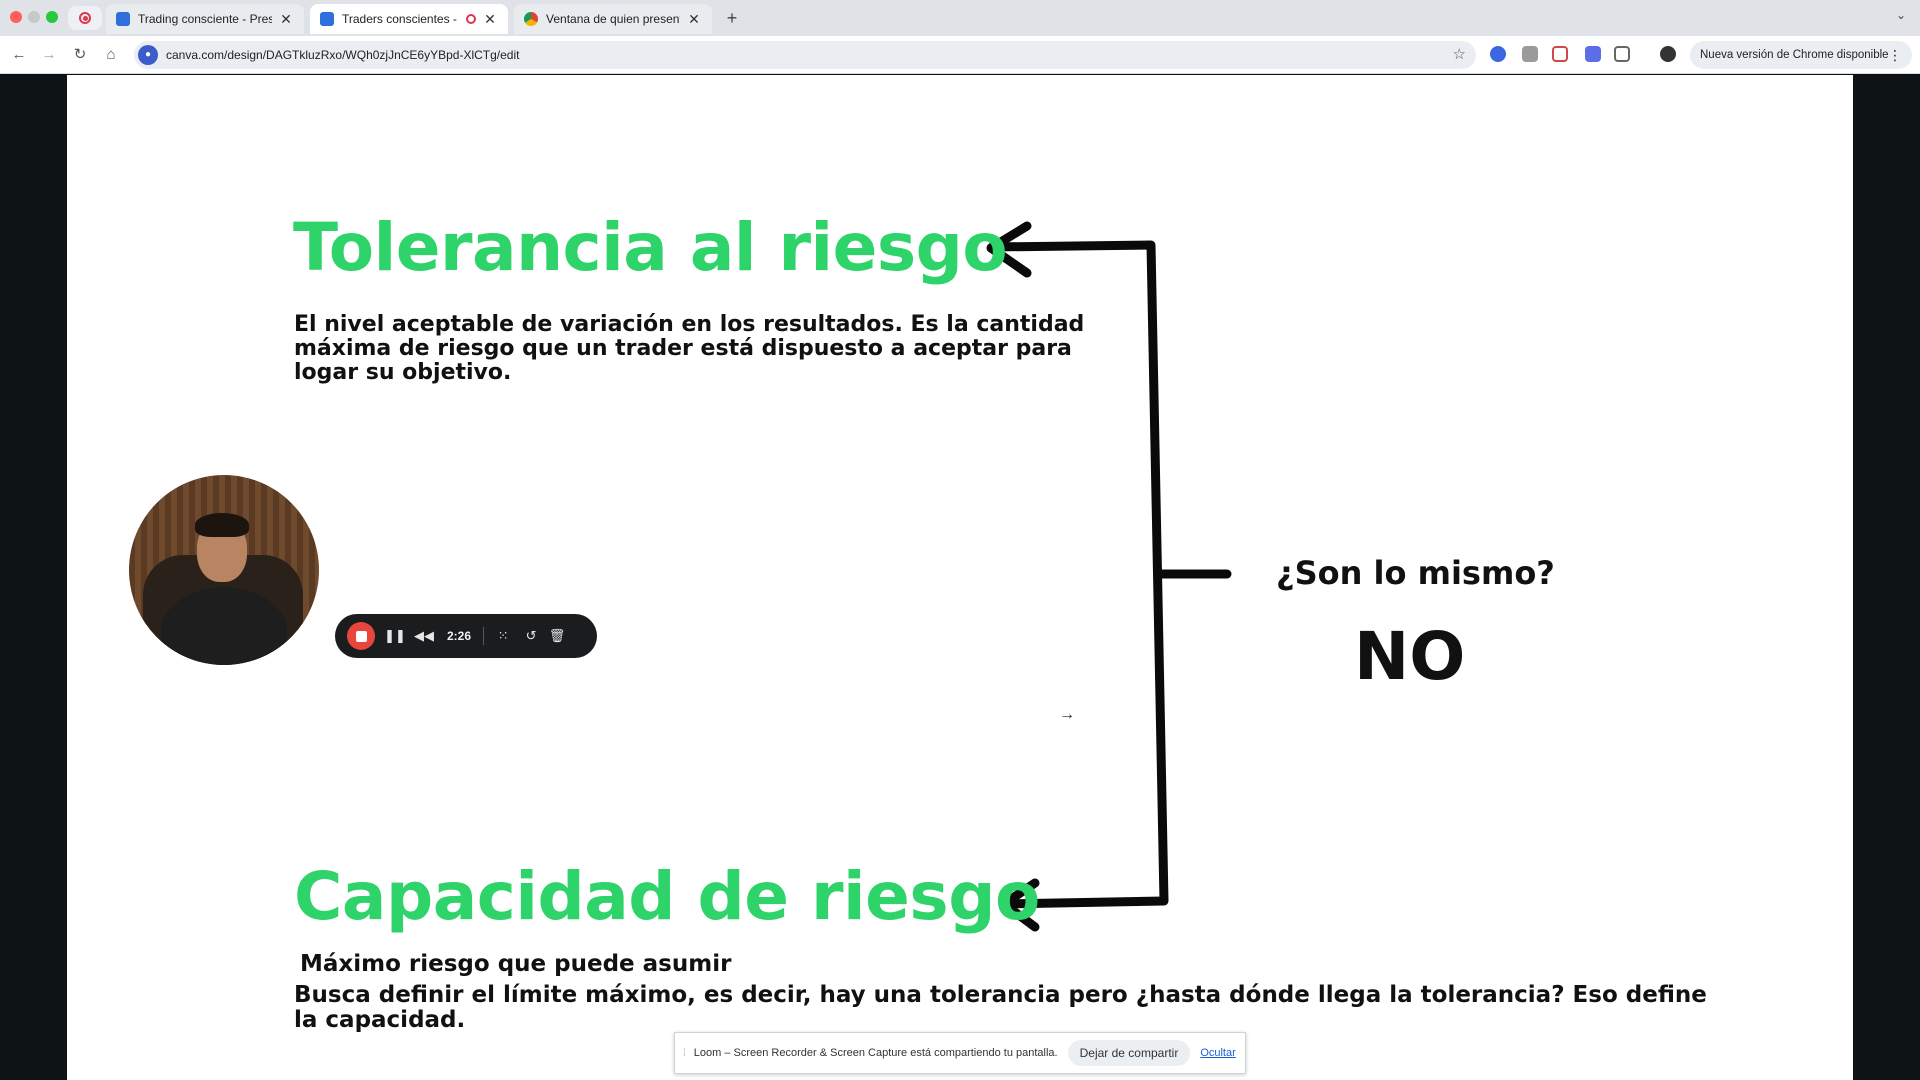 Image resolution: width=1920 pixels, height=1080 pixels. Describe the element at coordinates (395, 636) in the screenshot. I see `pause-icon: ❚❚` at that location.